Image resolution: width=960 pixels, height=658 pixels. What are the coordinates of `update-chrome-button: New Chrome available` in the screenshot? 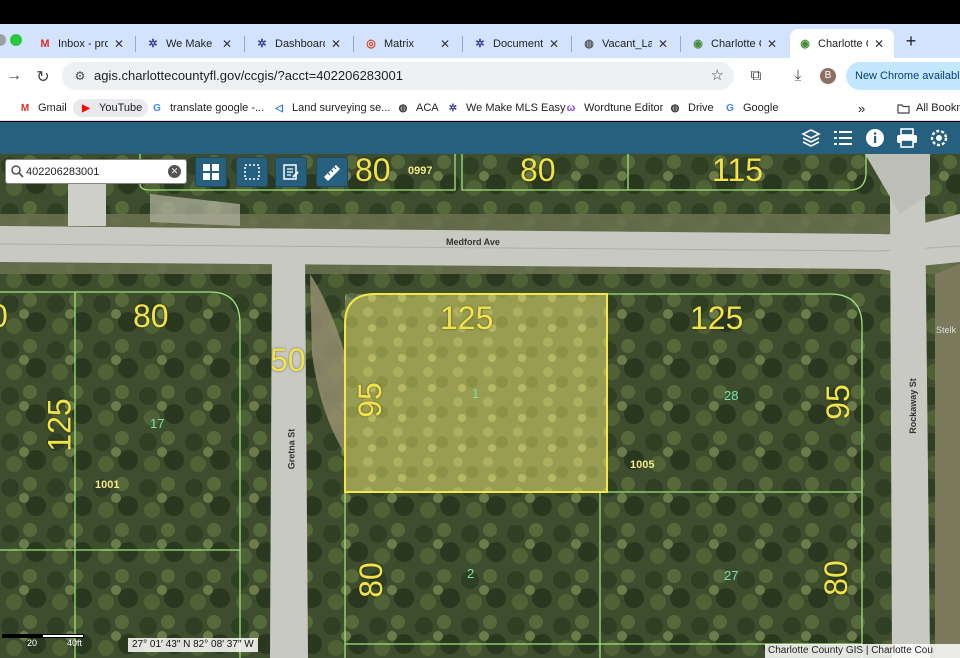 It's located at (903, 76).